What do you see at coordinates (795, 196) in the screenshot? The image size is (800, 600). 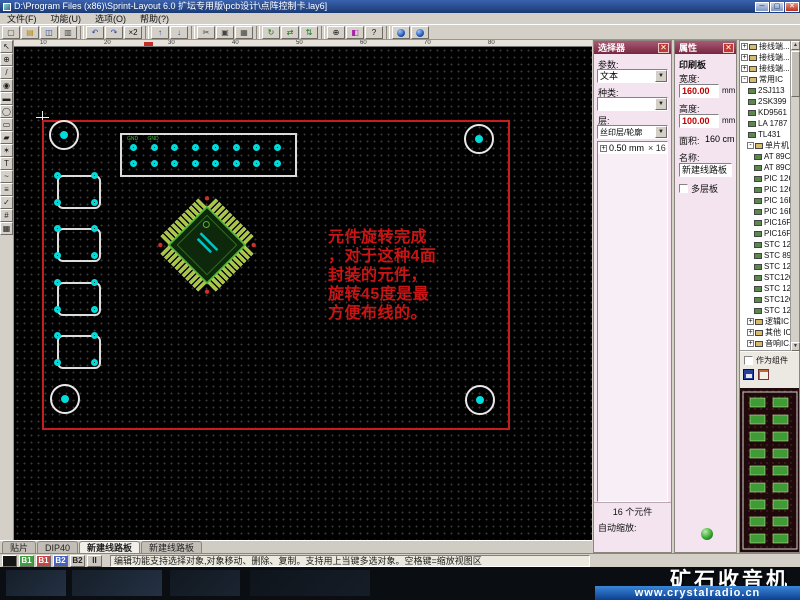 I see `tree-scrollbar: ▲ ▼` at bounding box center [795, 196].